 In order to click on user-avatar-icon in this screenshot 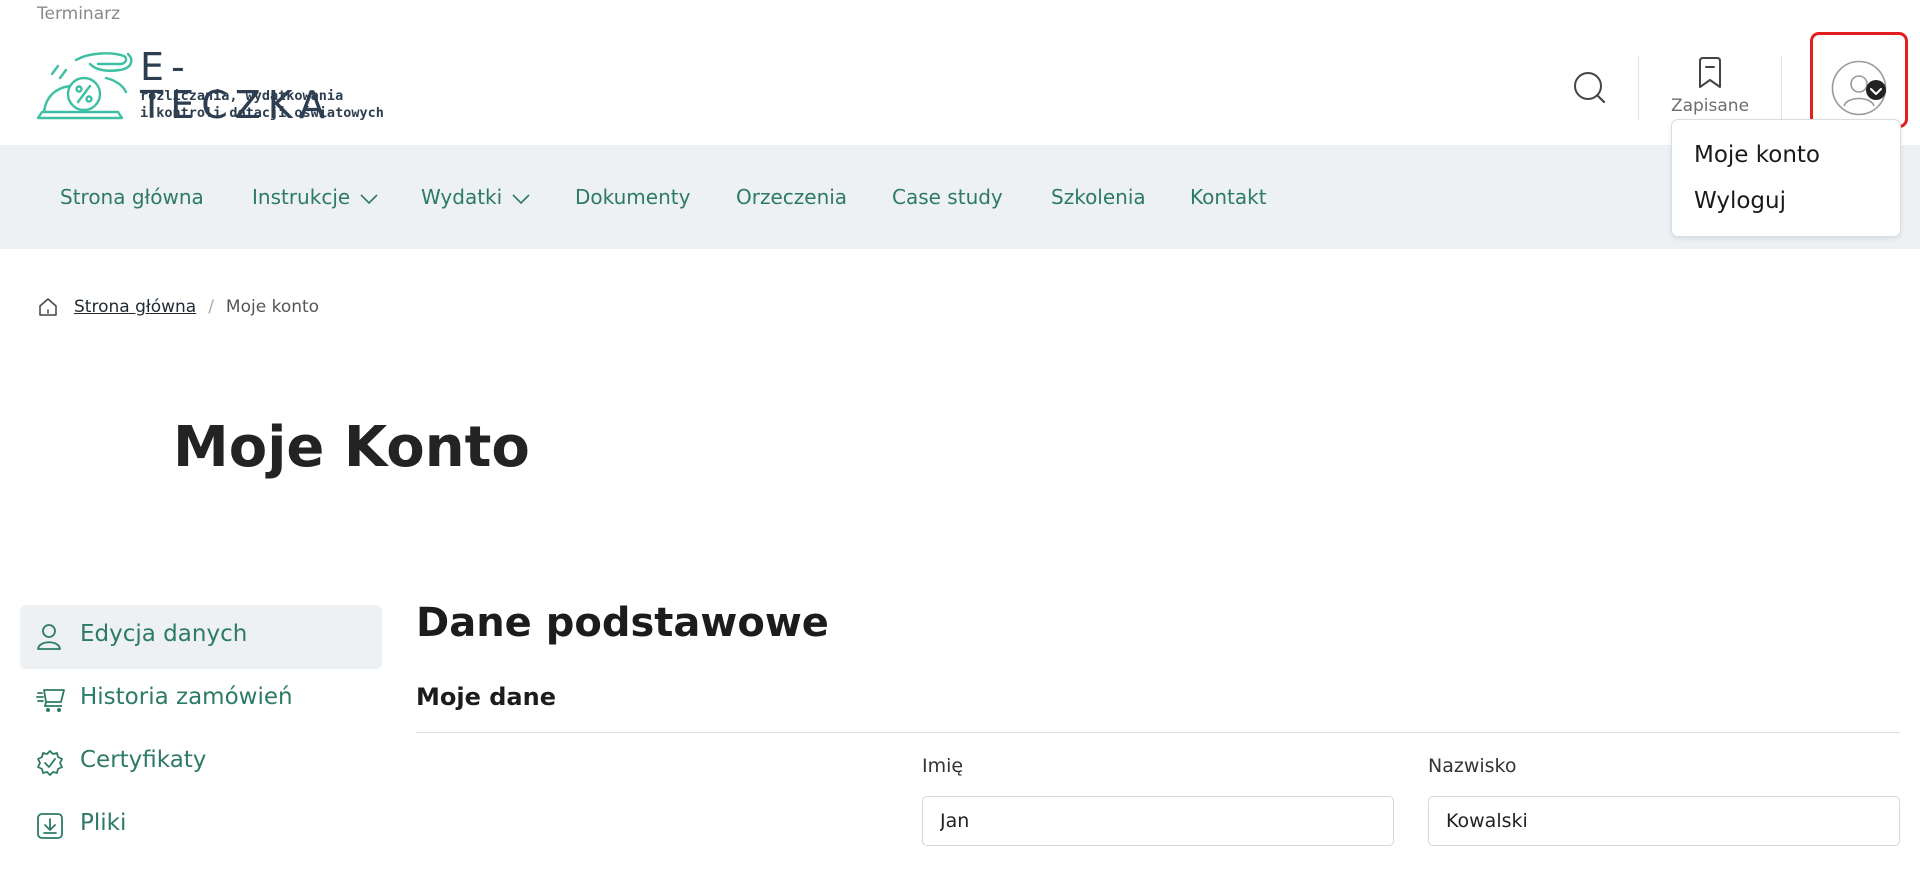, I will do `click(1859, 88)`.